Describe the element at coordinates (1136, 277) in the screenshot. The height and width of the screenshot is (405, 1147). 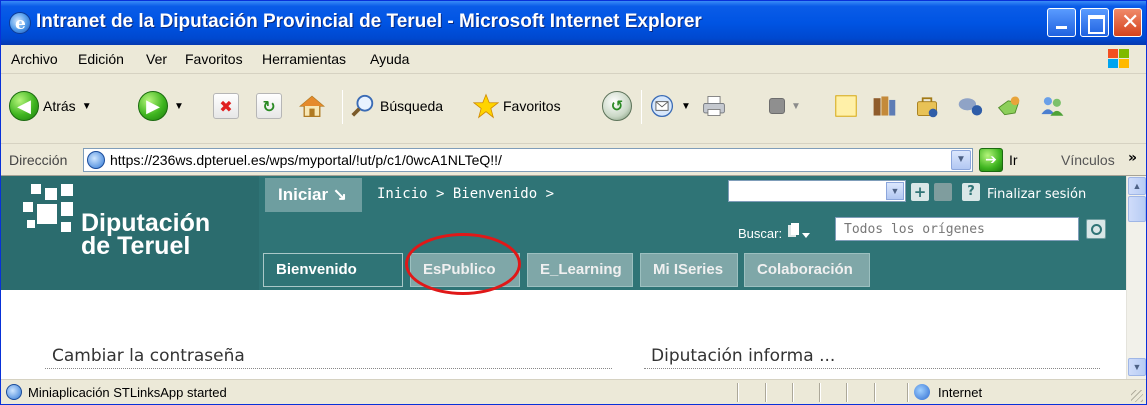
I see `vertical-scrollbar: ▲ ▼` at that location.